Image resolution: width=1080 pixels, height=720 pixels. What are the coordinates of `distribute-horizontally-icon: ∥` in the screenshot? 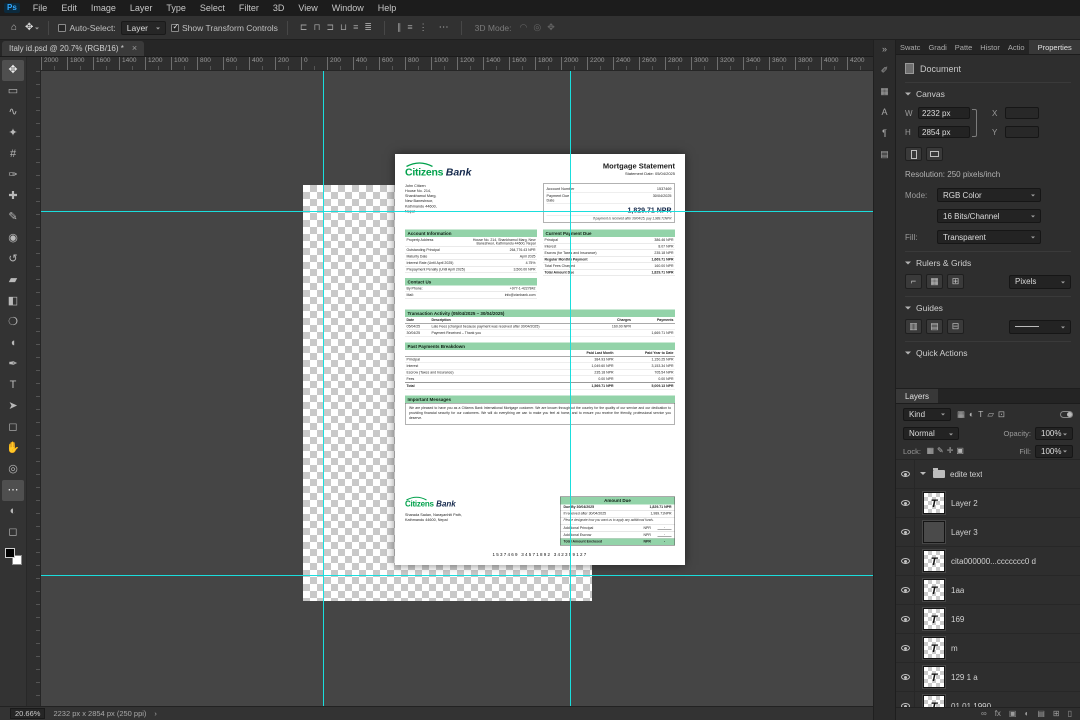 It's located at (399, 27).